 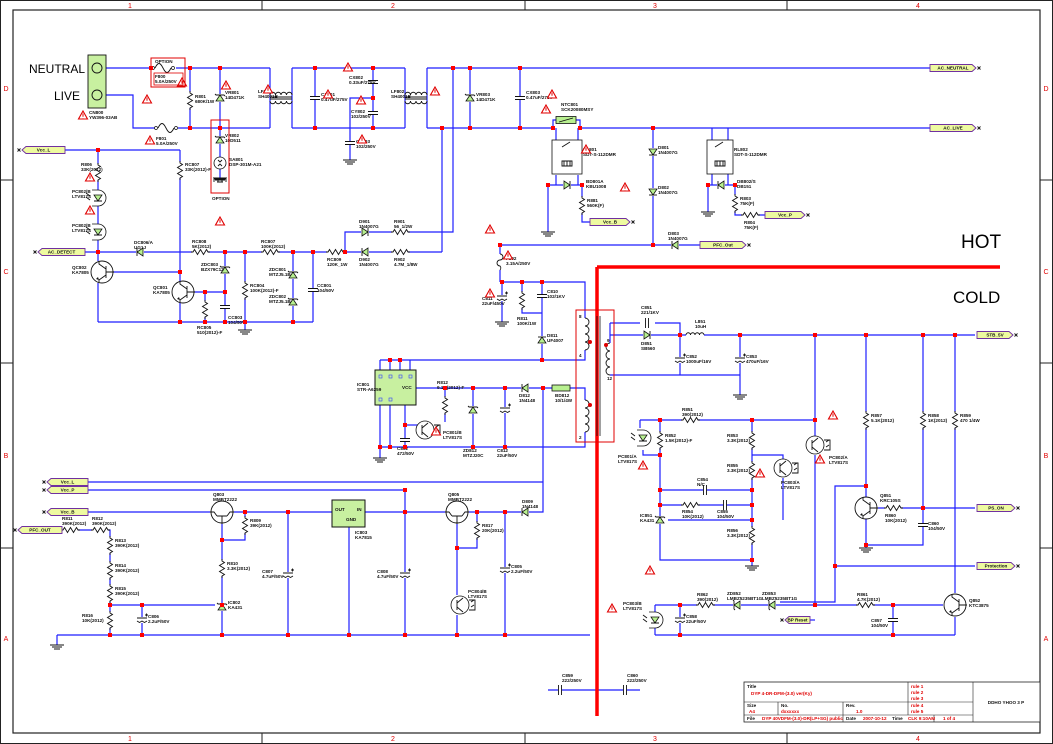 I want to click on component-value: 2.2uF/50V, so click(x=522, y=571).